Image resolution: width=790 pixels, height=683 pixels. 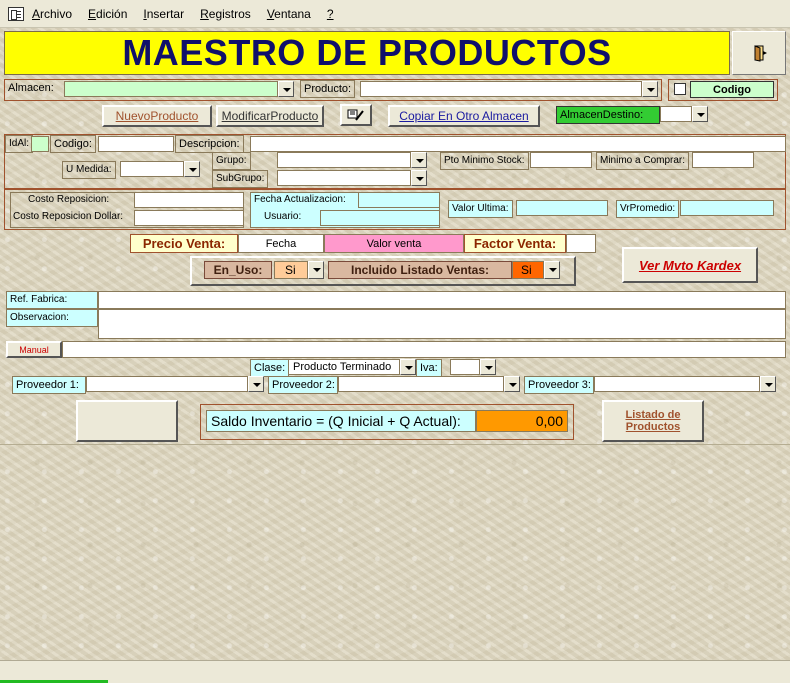 I want to click on idal-label: IdAl:, so click(x=19, y=144).